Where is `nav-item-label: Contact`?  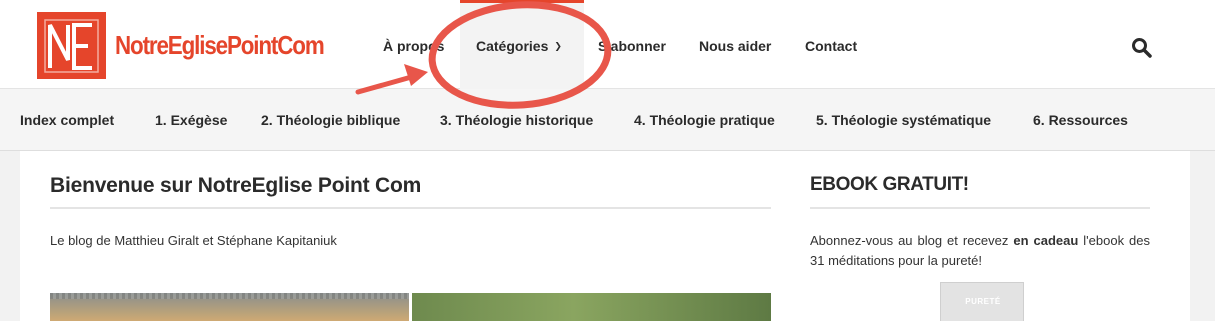 nav-item-label: Contact is located at coordinates (831, 46).